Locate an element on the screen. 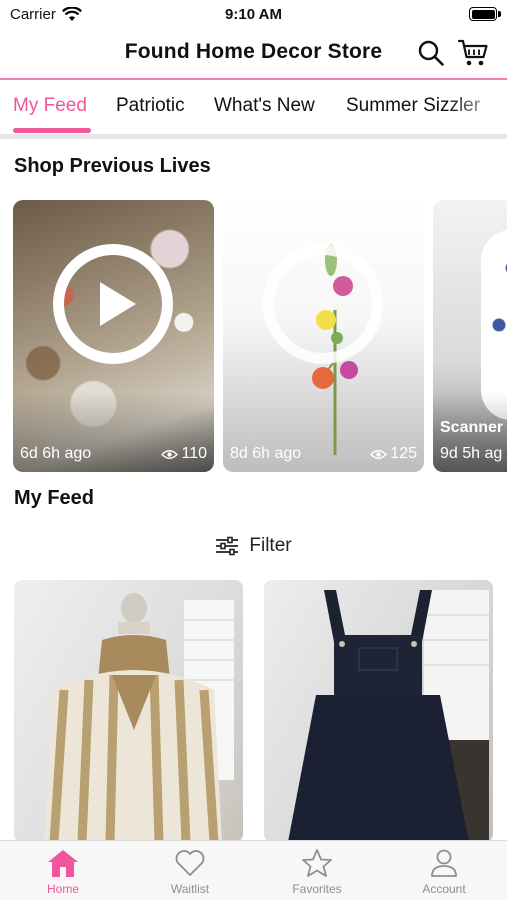 This screenshot has width=507, height=900. nav-home: Home is located at coordinates (63, 870).